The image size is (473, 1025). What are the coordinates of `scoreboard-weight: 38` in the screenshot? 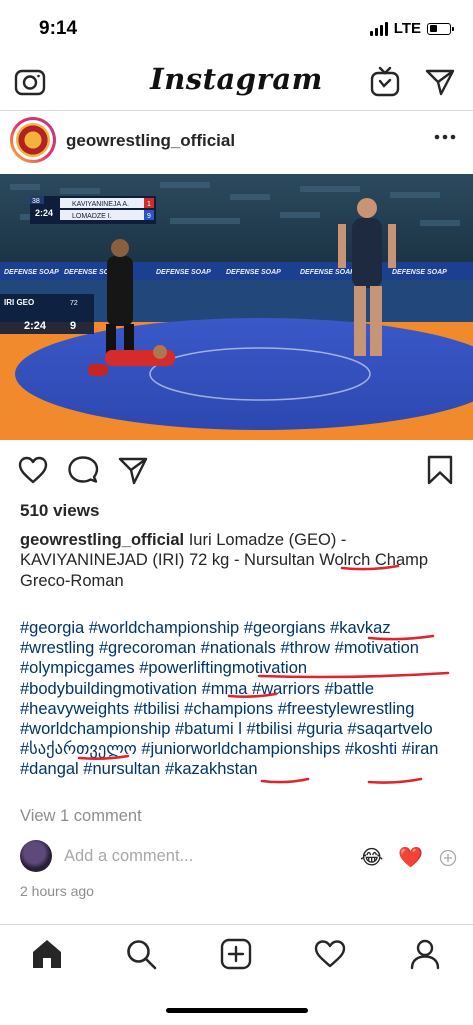 It's located at (36, 201).